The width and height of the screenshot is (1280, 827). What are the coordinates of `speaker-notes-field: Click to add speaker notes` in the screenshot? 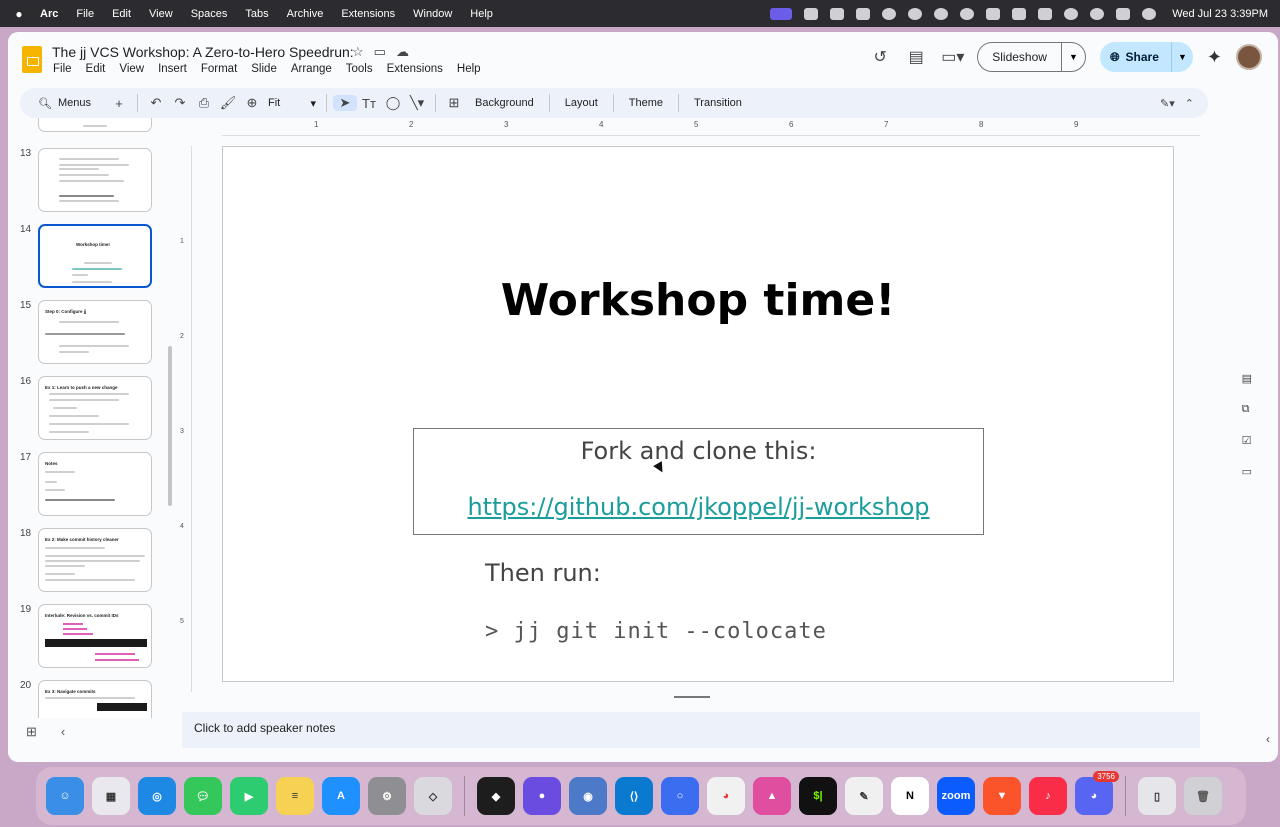 It's located at (691, 730).